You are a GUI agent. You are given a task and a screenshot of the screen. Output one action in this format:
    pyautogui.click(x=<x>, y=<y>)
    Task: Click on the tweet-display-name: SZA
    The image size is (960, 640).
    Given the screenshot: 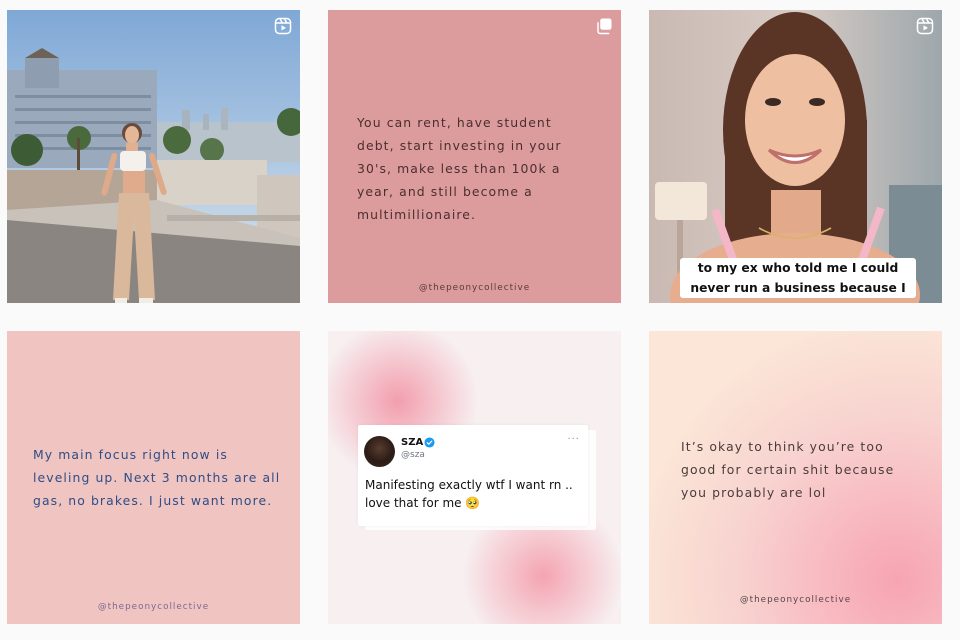 What is the action you would take?
    pyautogui.click(x=412, y=442)
    